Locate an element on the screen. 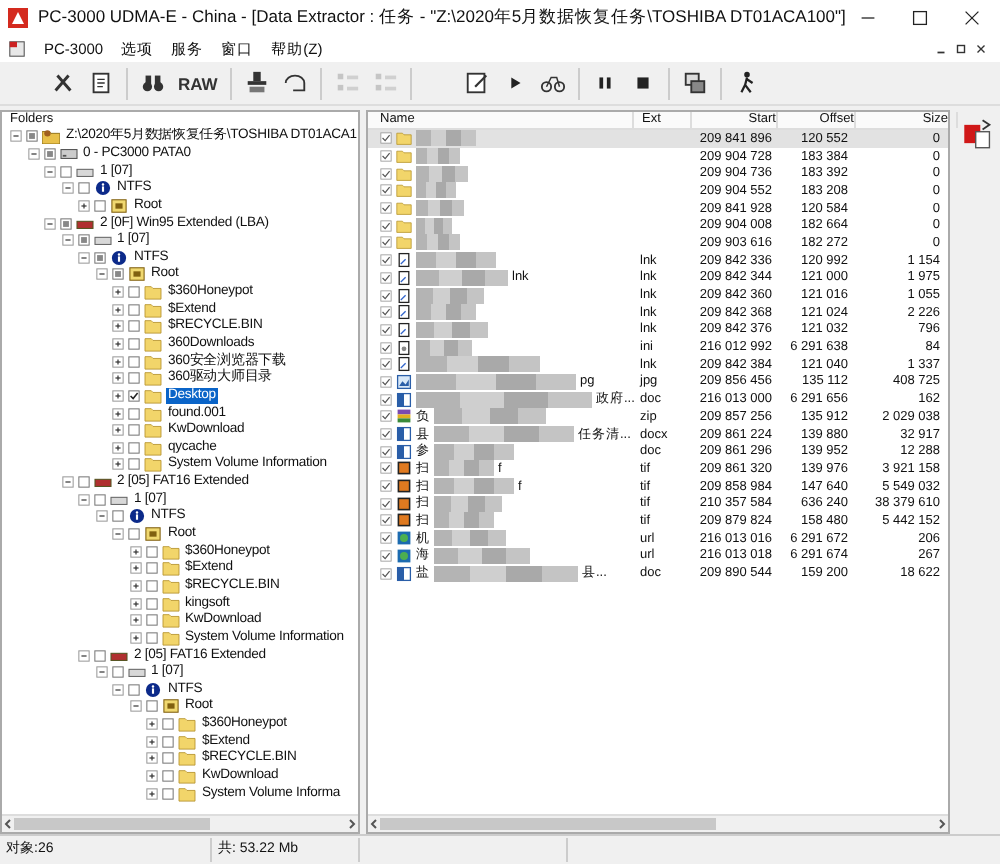  maximize-icon is located at coordinates (920, 18).